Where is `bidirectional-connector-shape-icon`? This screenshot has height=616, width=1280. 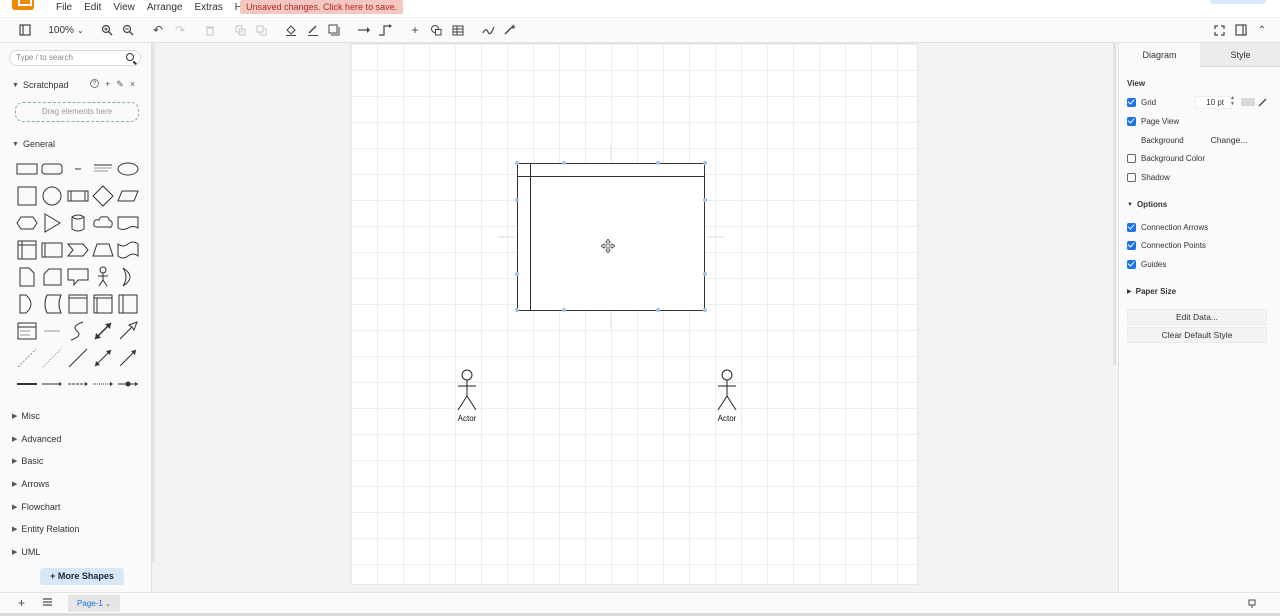 bidirectional-connector-shape-icon is located at coordinates (103, 358).